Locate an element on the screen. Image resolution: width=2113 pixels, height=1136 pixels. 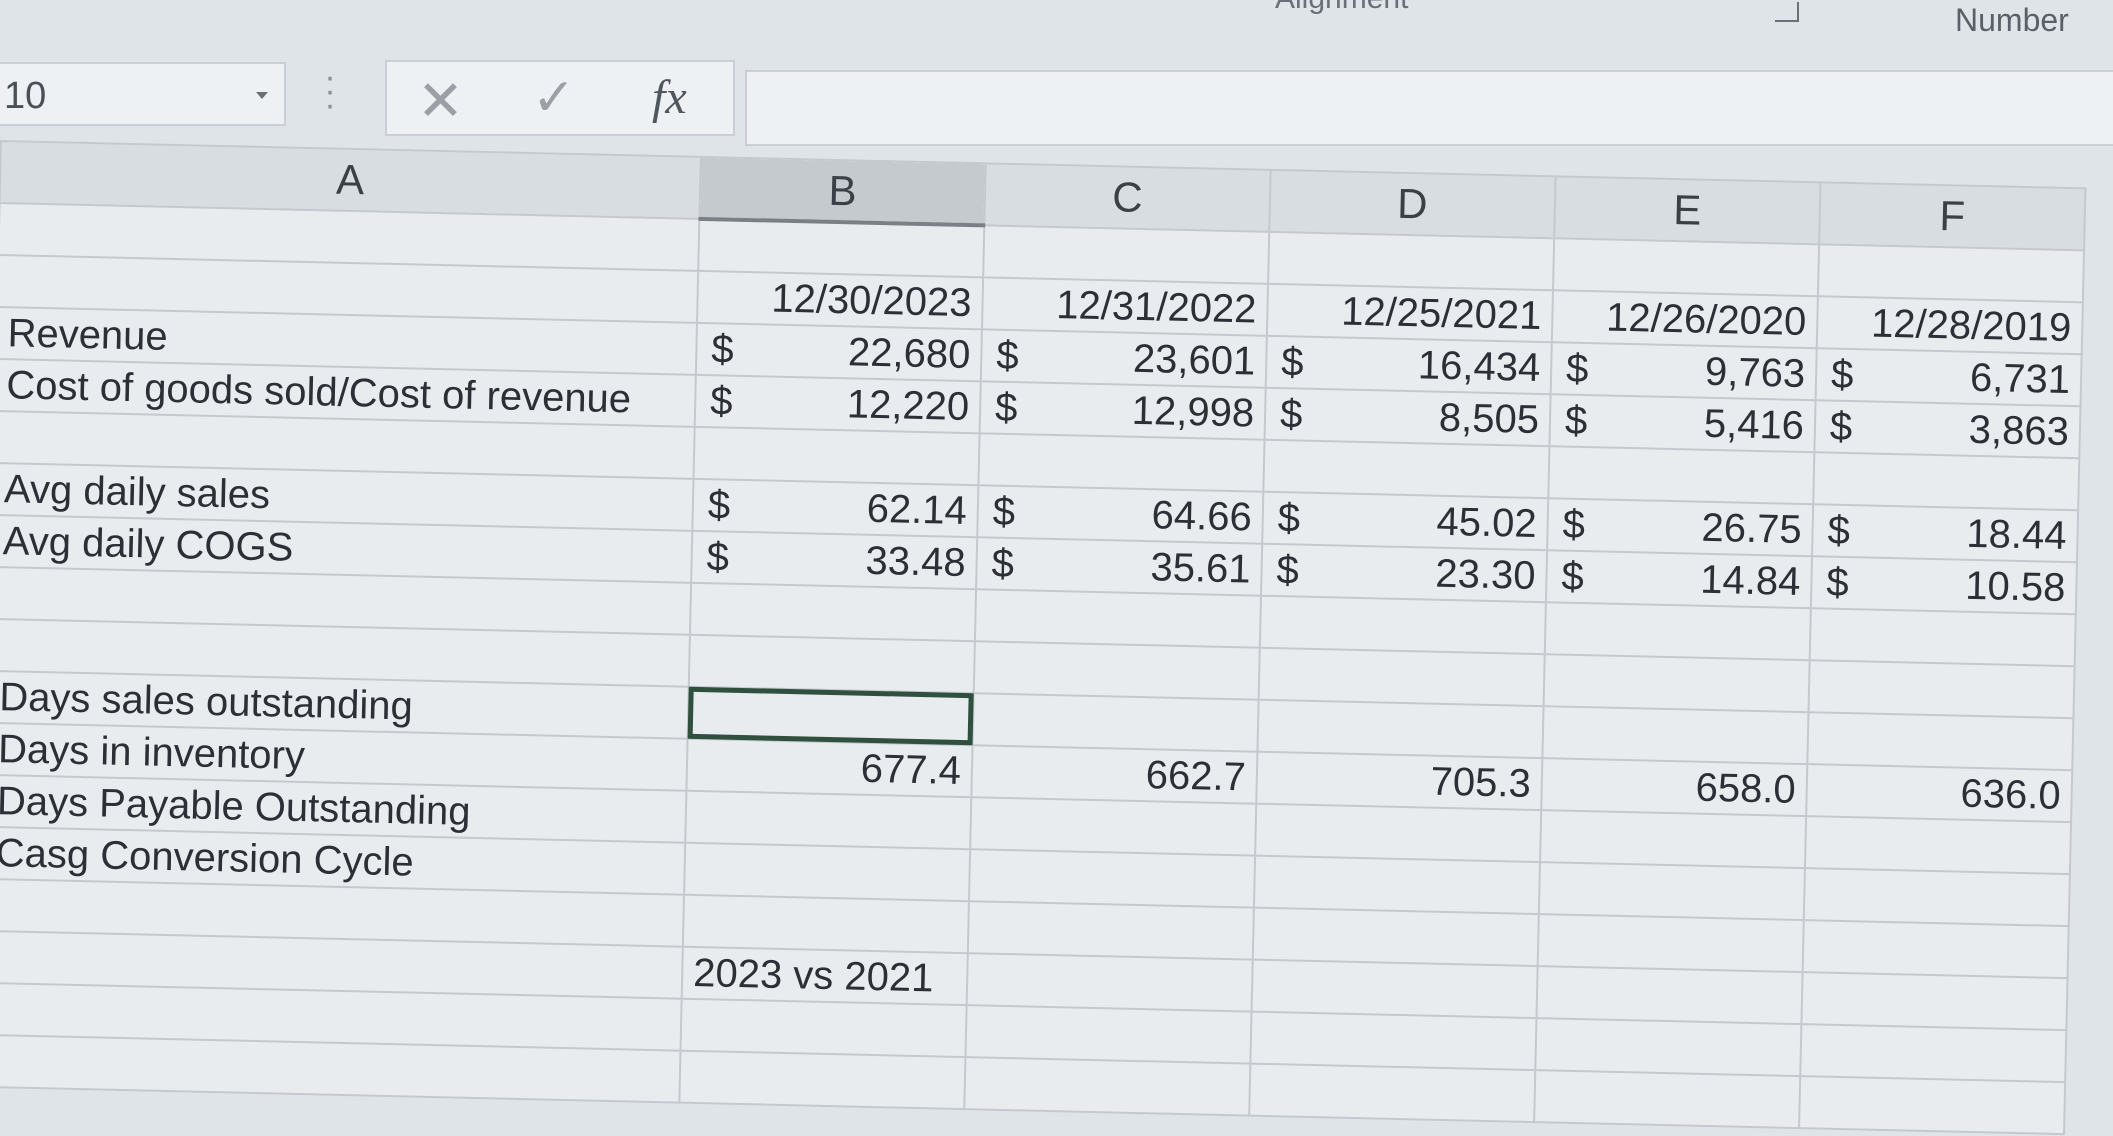
cell: 677.4 is located at coordinates (829, 768).